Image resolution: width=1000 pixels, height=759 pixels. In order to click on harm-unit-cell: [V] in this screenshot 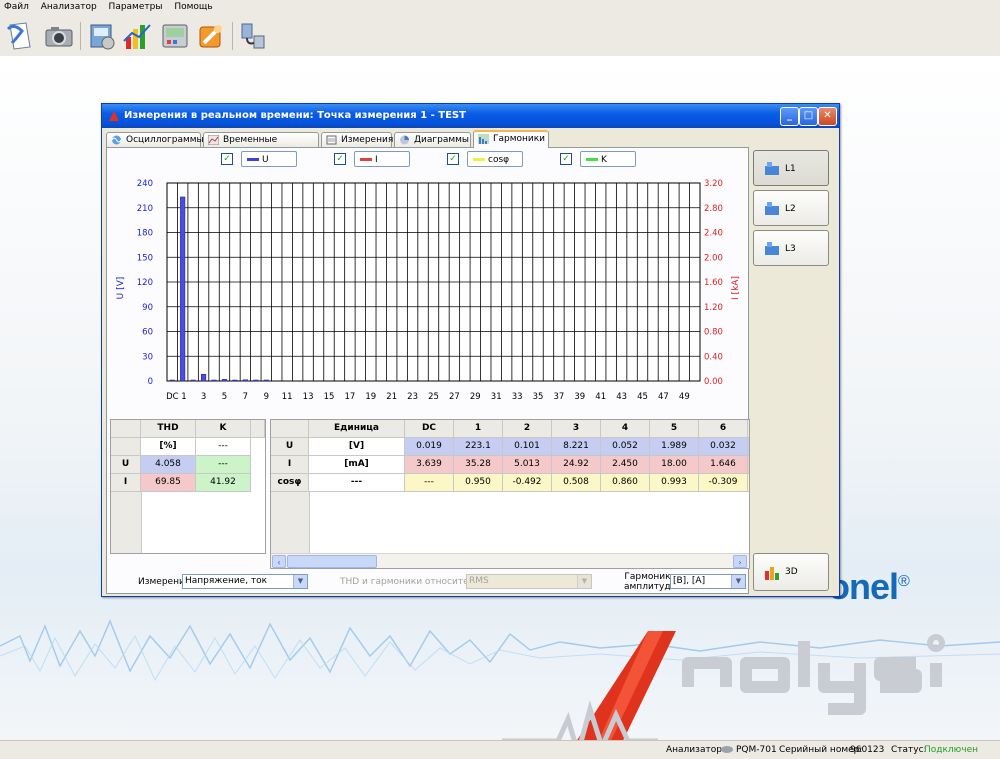, I will do `click(357, 447)`.